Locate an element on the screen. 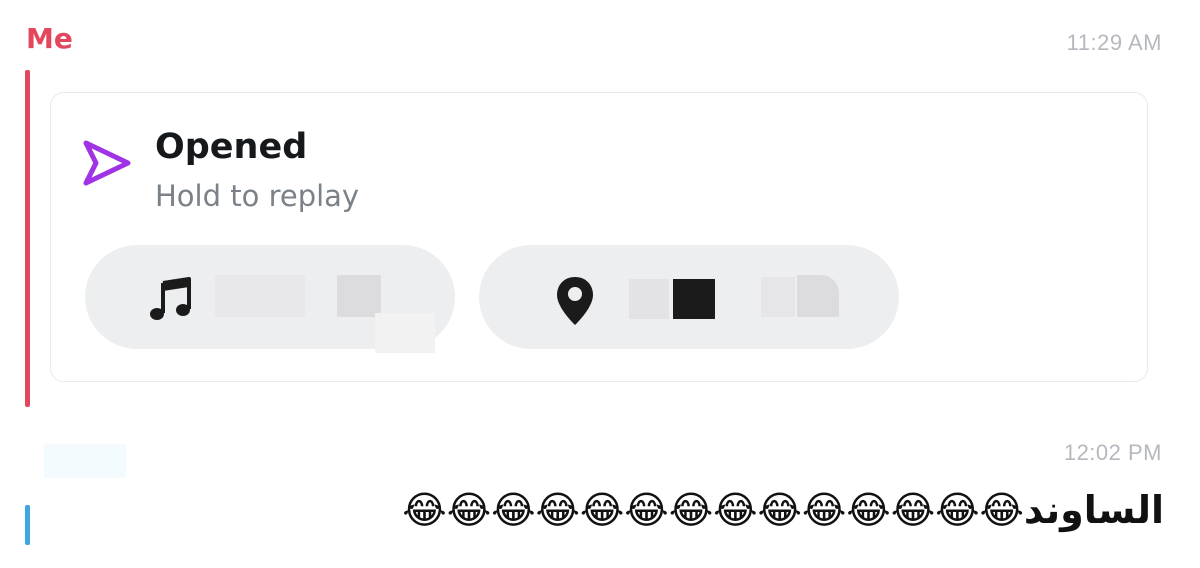 This screenshot has width=1200, height=568. snap-replay-hint: Hold to replay is located at coordinates (257, 196).